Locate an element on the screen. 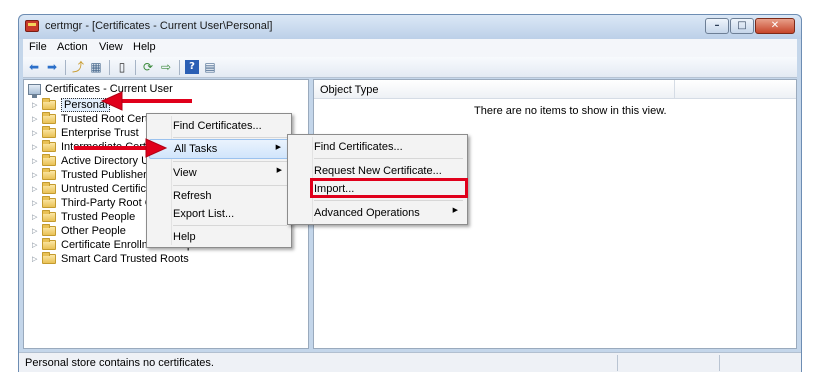  personal-pointer-arrow-icon is located at coordinates (146, 101).